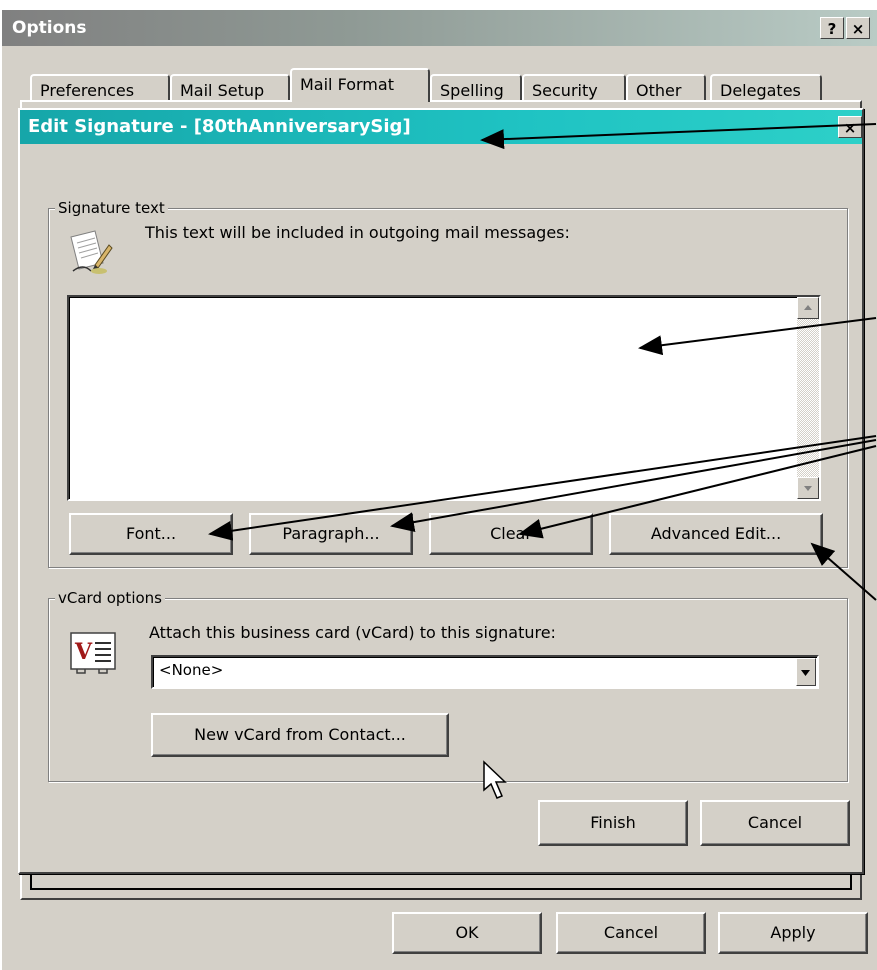  I want to click on options-close-button: ×, so click(858, 28).